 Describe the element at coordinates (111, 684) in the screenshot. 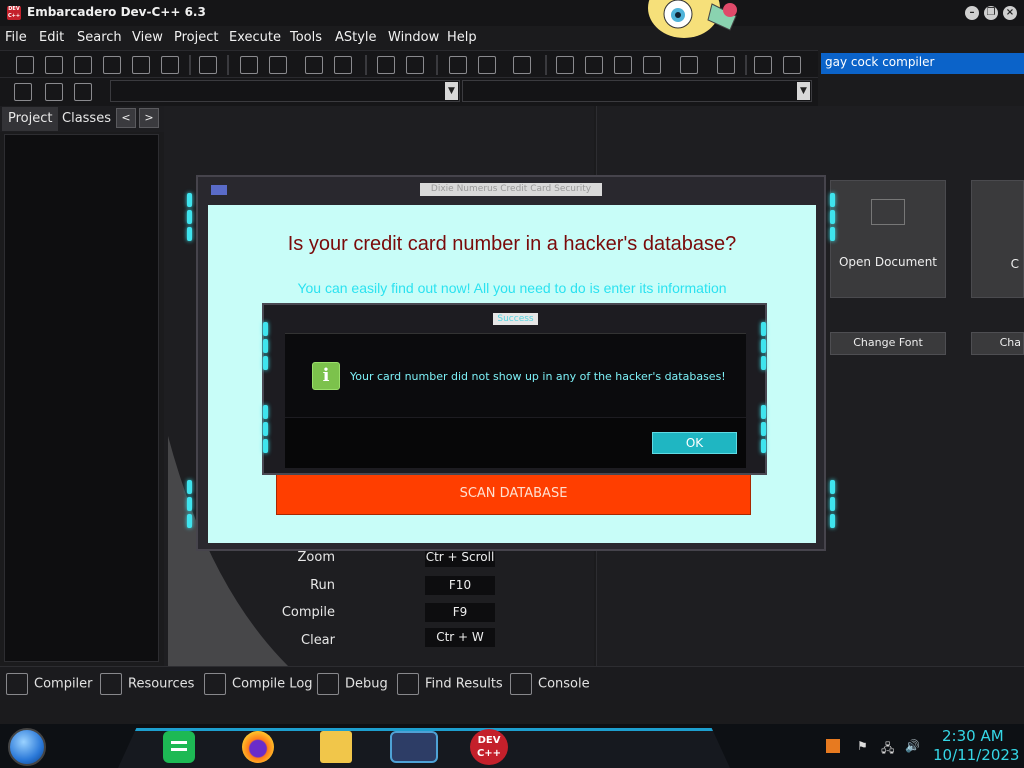

I see `resources-icon` at that location.